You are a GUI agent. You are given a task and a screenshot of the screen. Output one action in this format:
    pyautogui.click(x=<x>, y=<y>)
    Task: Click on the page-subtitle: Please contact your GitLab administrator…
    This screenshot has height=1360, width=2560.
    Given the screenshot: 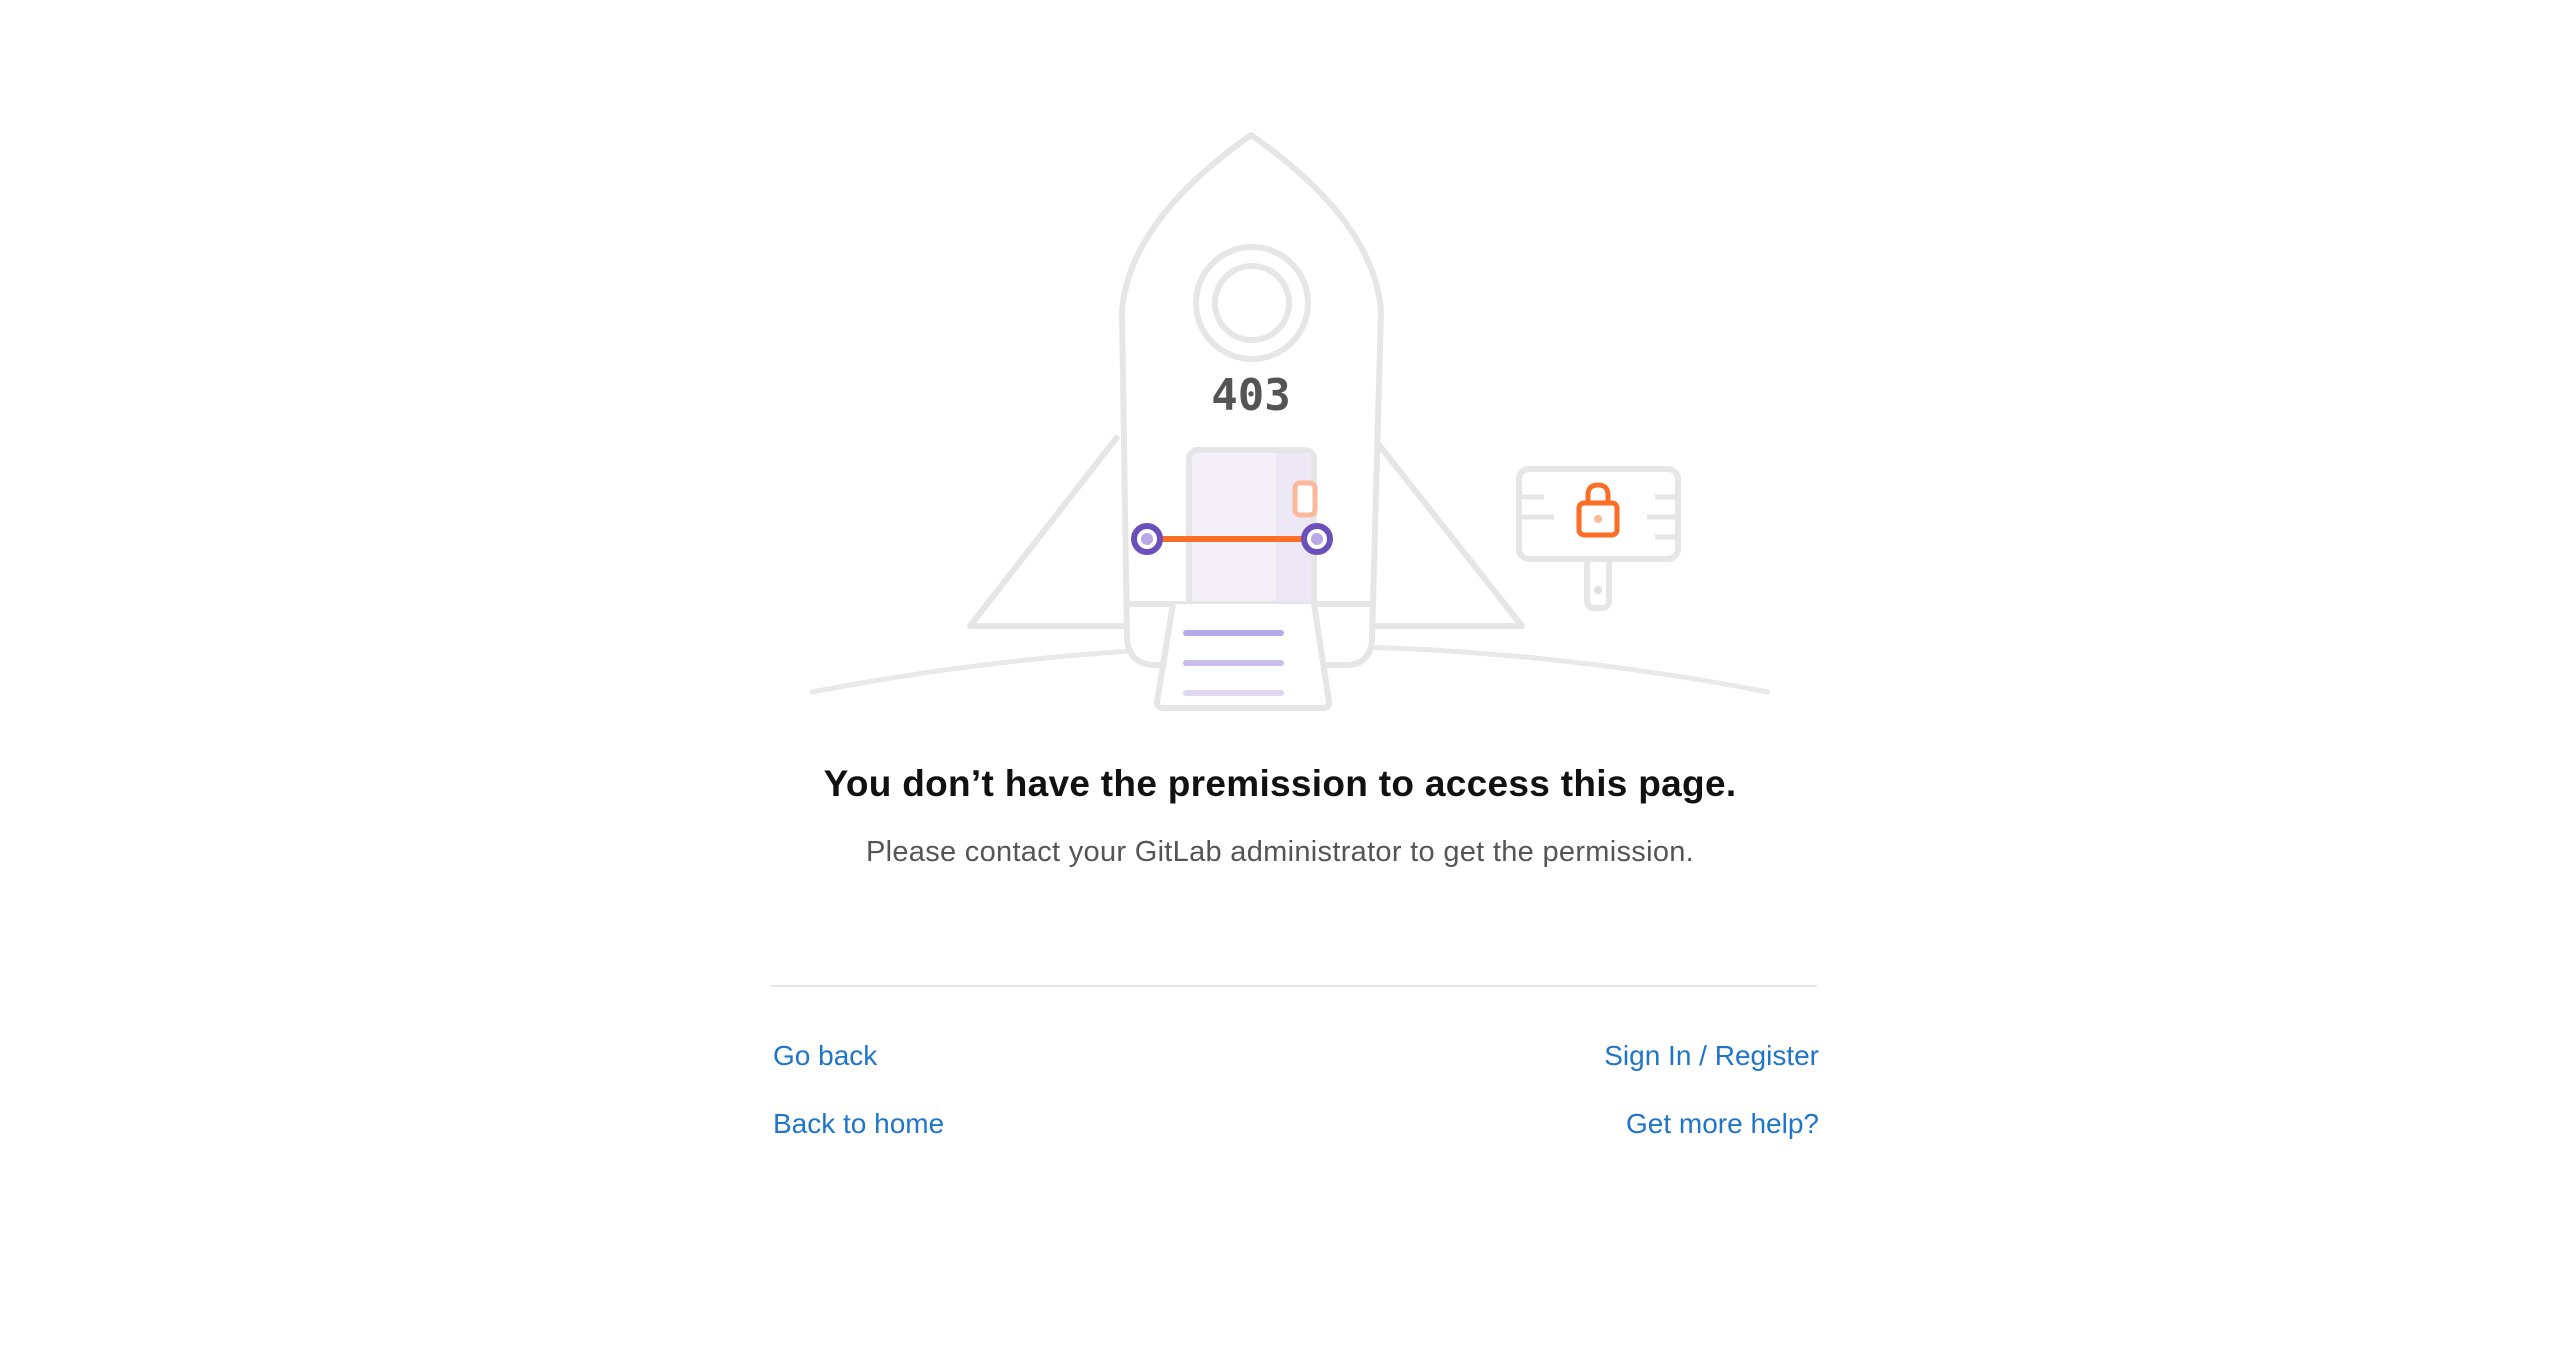 What is the action you would take?
    pyautogui.click(x=1280, y=852)
    